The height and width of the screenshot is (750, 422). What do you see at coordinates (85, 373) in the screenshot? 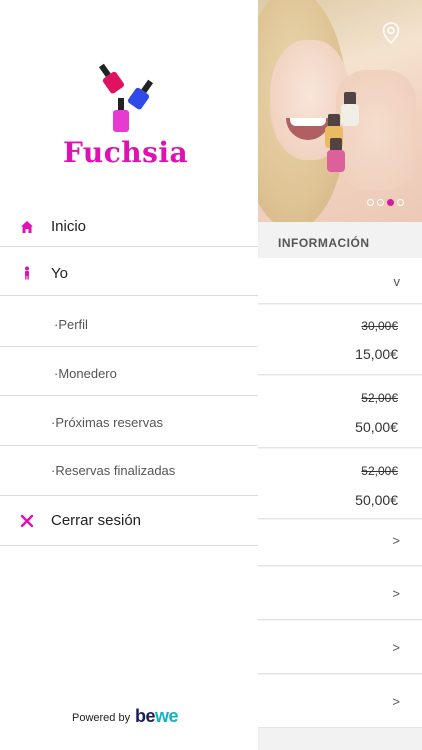
I see `submenu-label: ·Monedero` at bounding box center [85, 373].